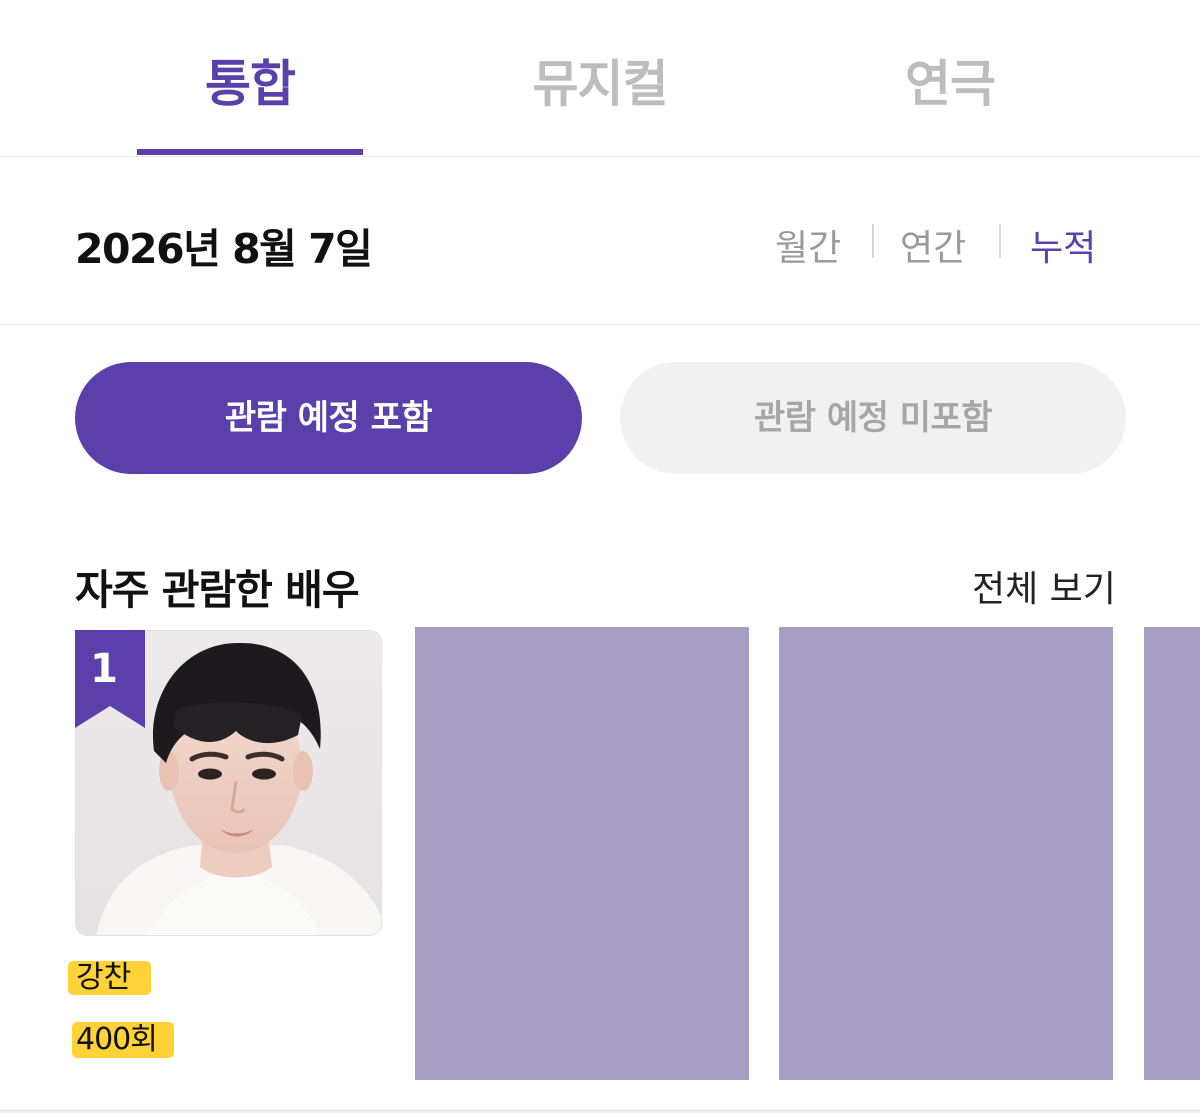  I want to click on active-tab-indicator, so click(250, 152).